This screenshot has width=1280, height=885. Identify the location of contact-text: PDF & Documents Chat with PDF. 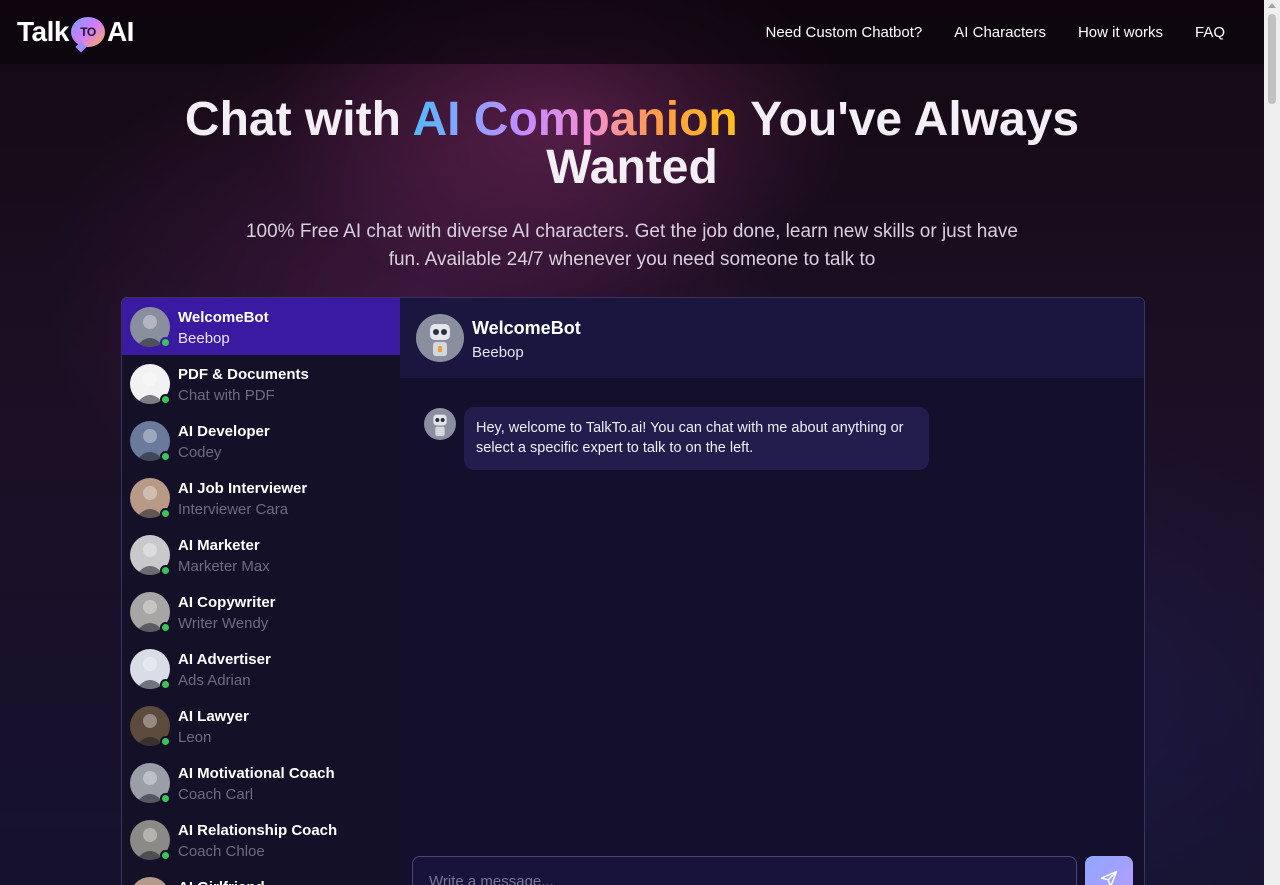
(243, 385).